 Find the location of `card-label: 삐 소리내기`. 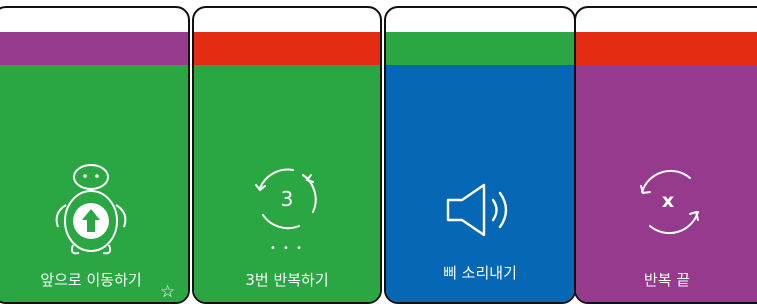

card-label: 삐 소리내기 is located at coordinates (480, 273).